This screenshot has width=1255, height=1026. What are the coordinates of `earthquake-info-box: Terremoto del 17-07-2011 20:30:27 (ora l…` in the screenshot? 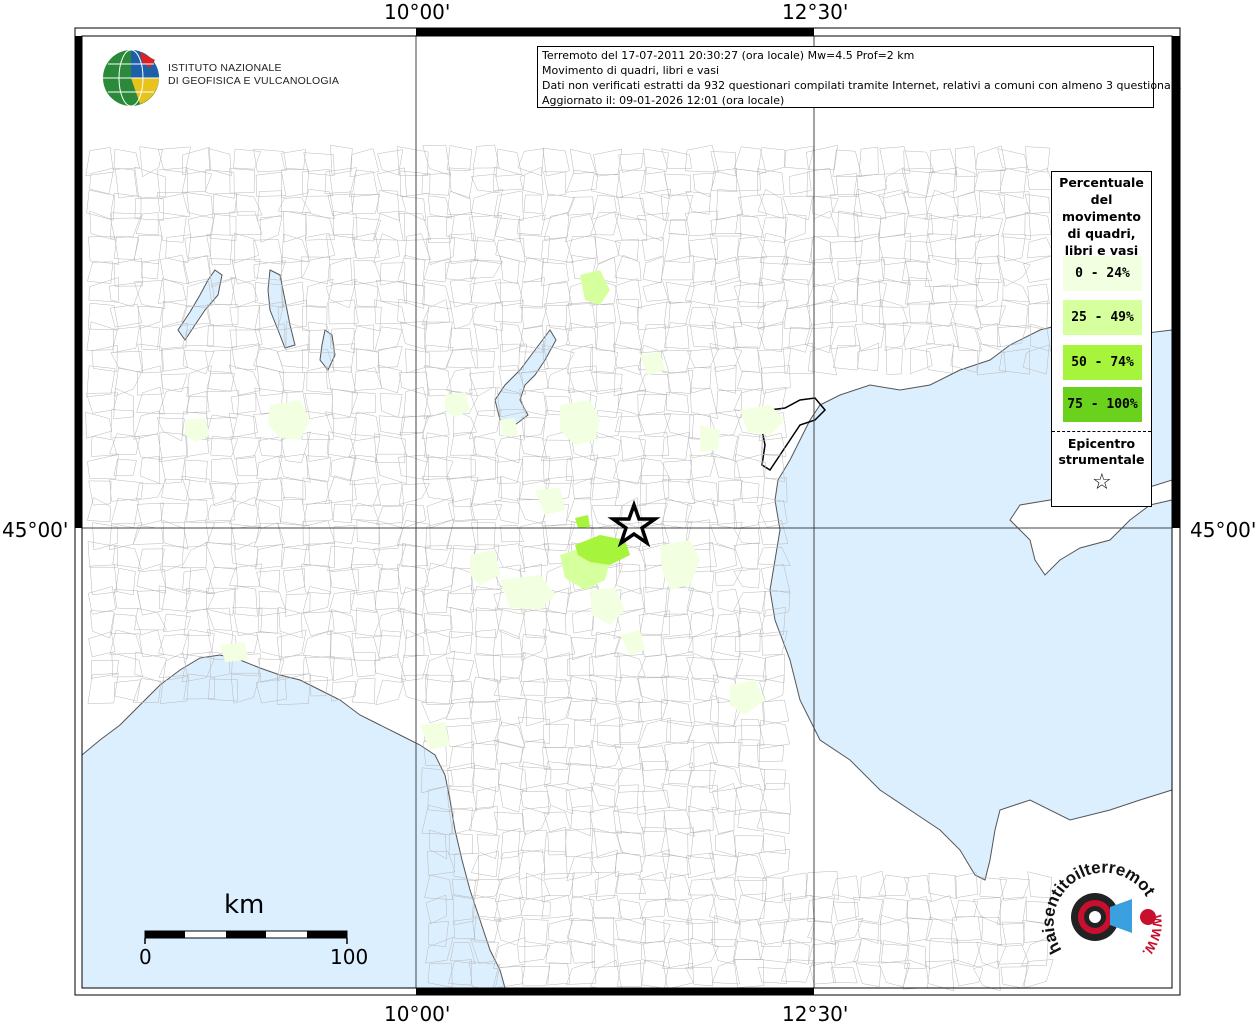 It's located at (859, 77).